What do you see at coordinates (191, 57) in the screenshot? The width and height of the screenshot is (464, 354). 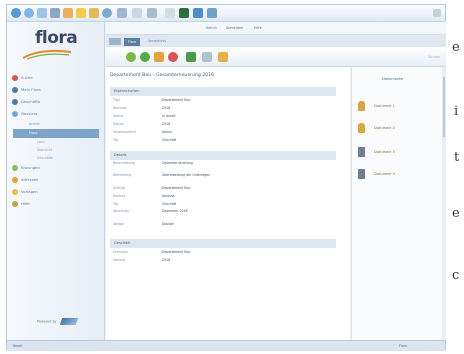 I see `link-icon` at bounding box center [191, 57].